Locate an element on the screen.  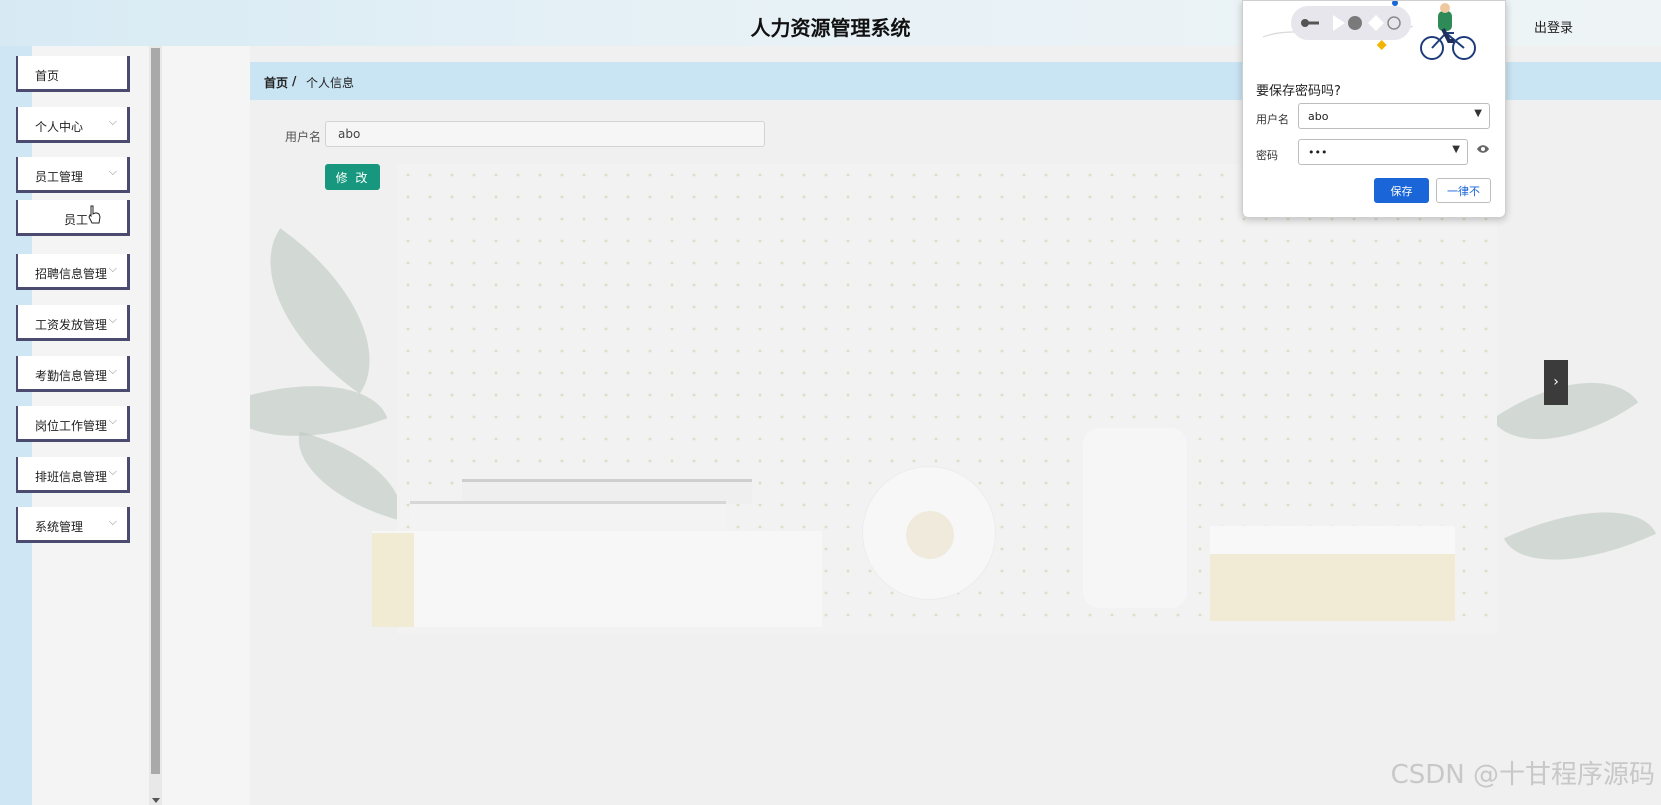
sidebar-item-recruitment: 招聘信息管理 ⌵ is located at coordinates (73, 272).